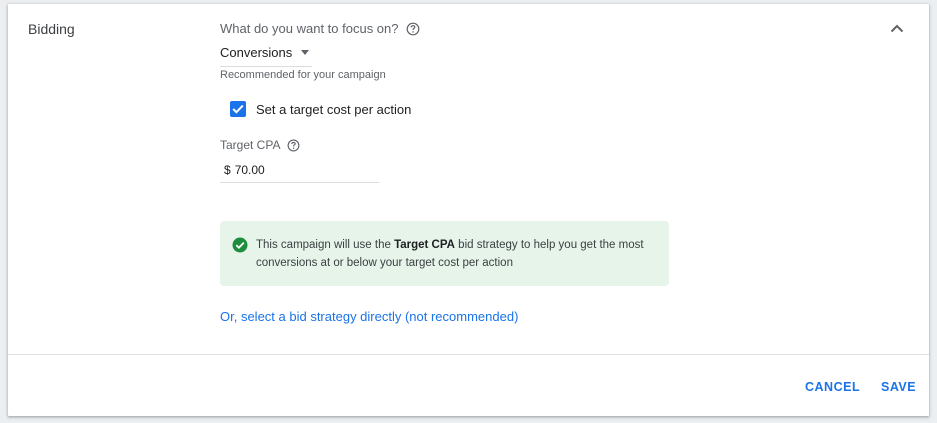 This screenshot has height=423, width=937. I want to click on focus-question-label: What do you want to focus on?, so click(309, 28).